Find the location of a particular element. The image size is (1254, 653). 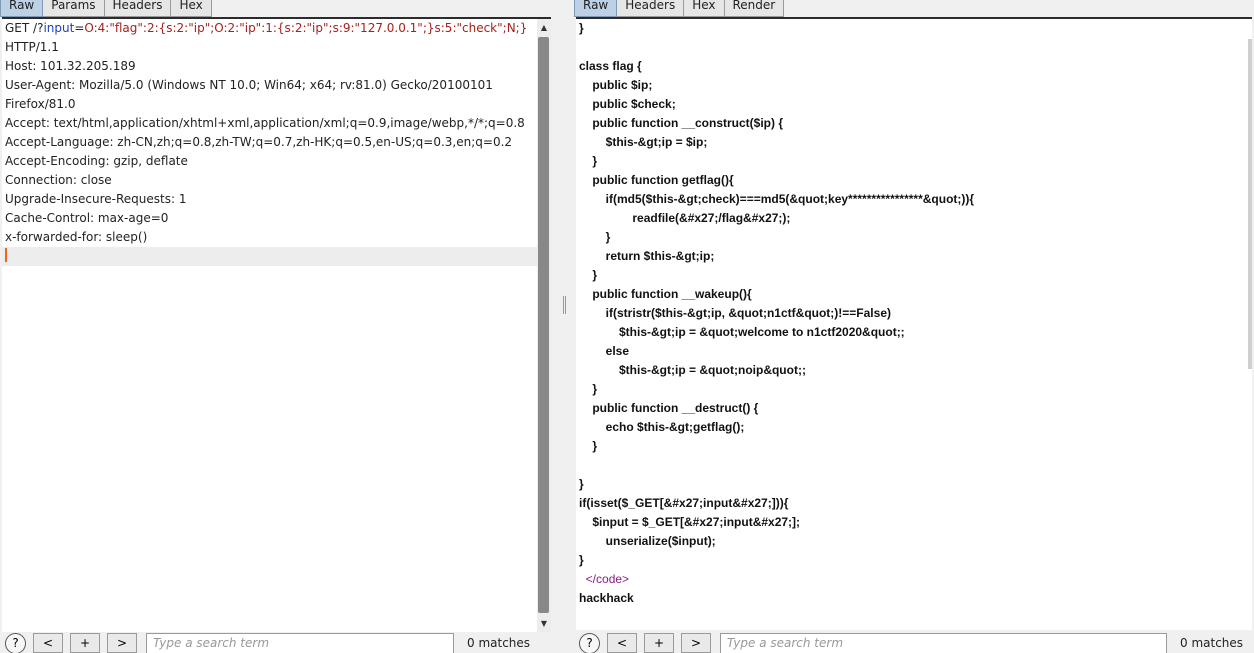

response-code-line: echo $this-&gt;getflag(); is located at coordinates (662, 427).